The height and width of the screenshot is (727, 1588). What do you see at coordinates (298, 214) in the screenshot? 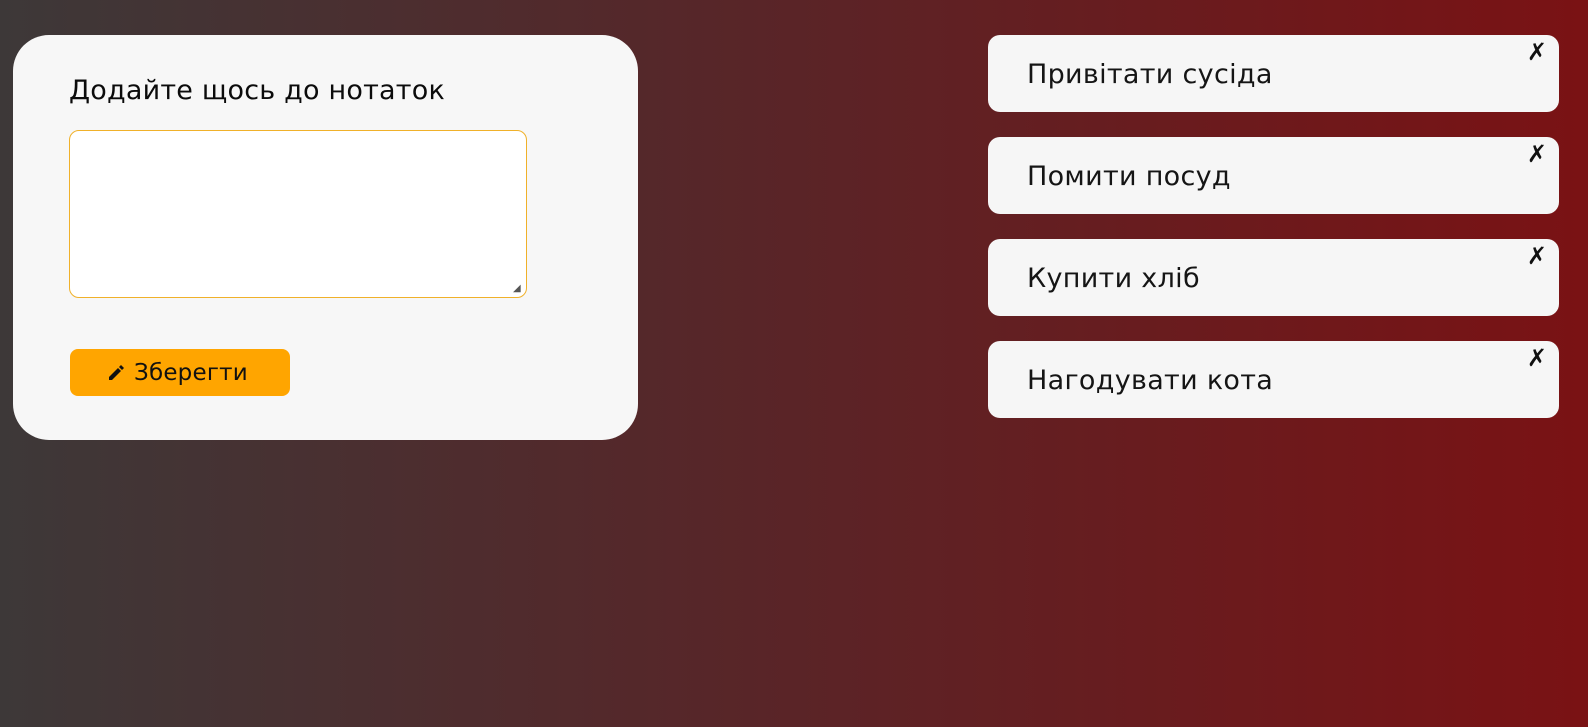
I see `note-textarea: ◢` at bounding box center [298, 214].